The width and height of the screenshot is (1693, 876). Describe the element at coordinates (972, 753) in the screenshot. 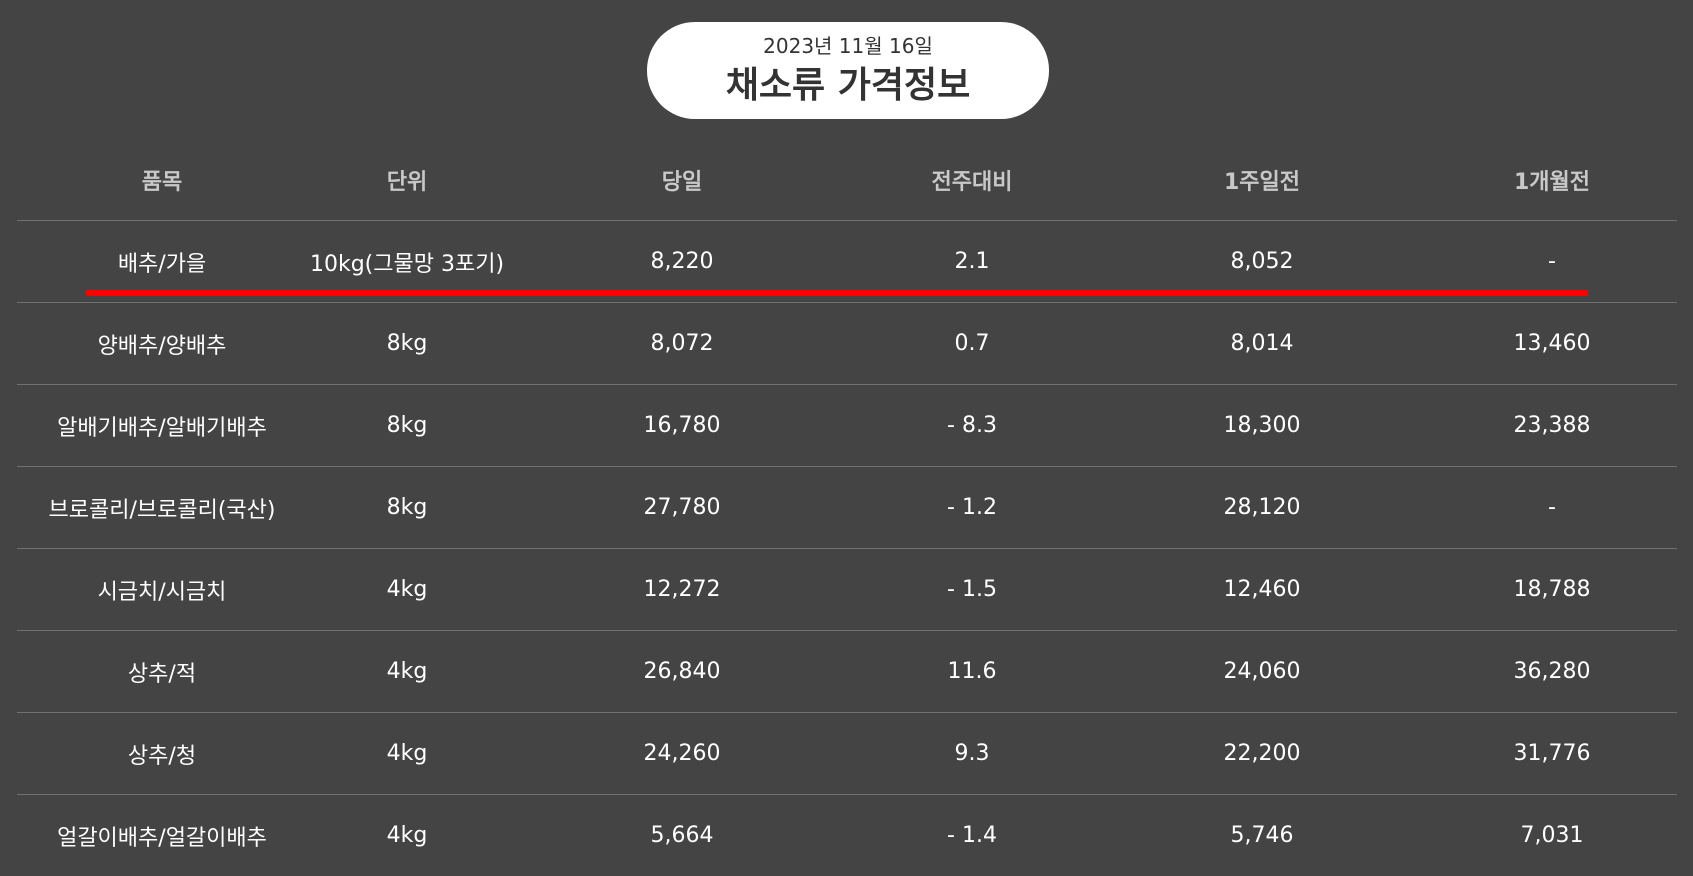

I see `cell-weekly-change: 9.3` at that location.